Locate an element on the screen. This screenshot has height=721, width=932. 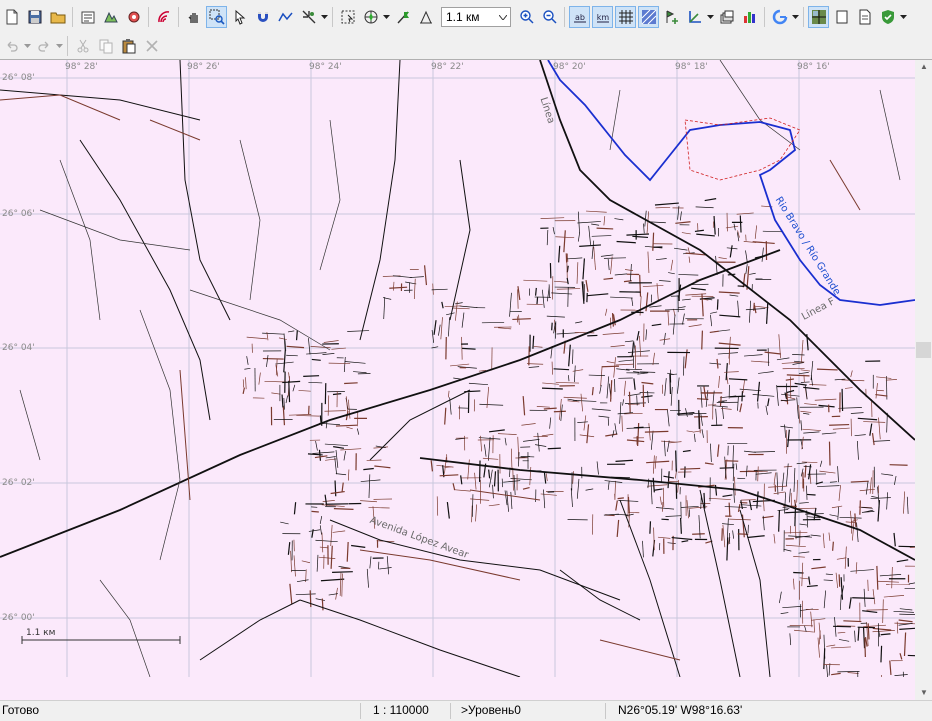
zoom-level-select: 1.1 км is located at coordinates (476, 17).